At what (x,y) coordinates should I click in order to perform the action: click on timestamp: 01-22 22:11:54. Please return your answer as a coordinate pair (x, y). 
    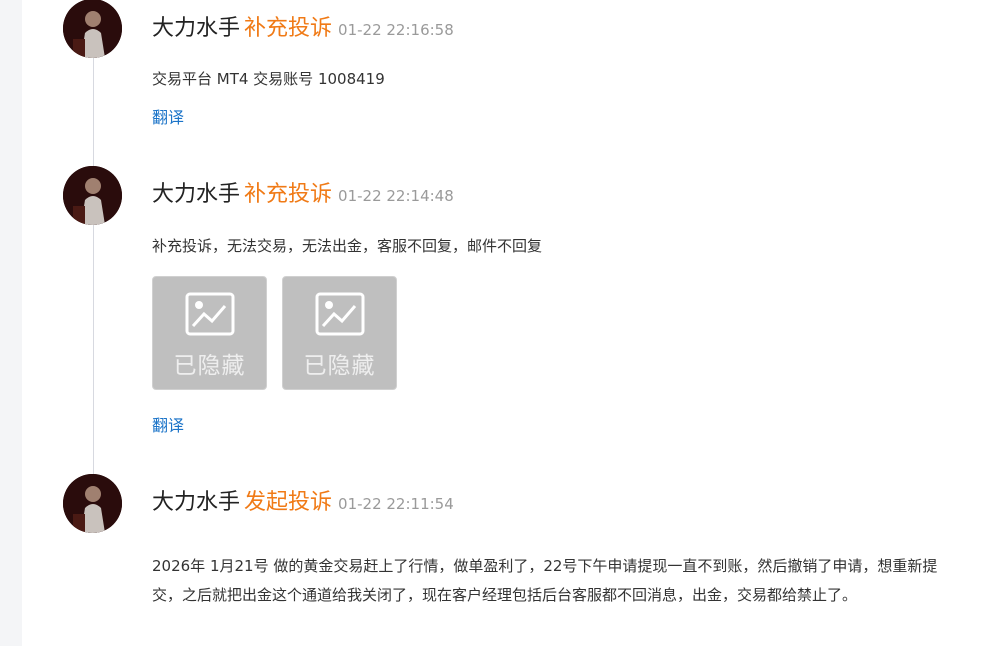
    Looking at the image, I should click on (396, 504).